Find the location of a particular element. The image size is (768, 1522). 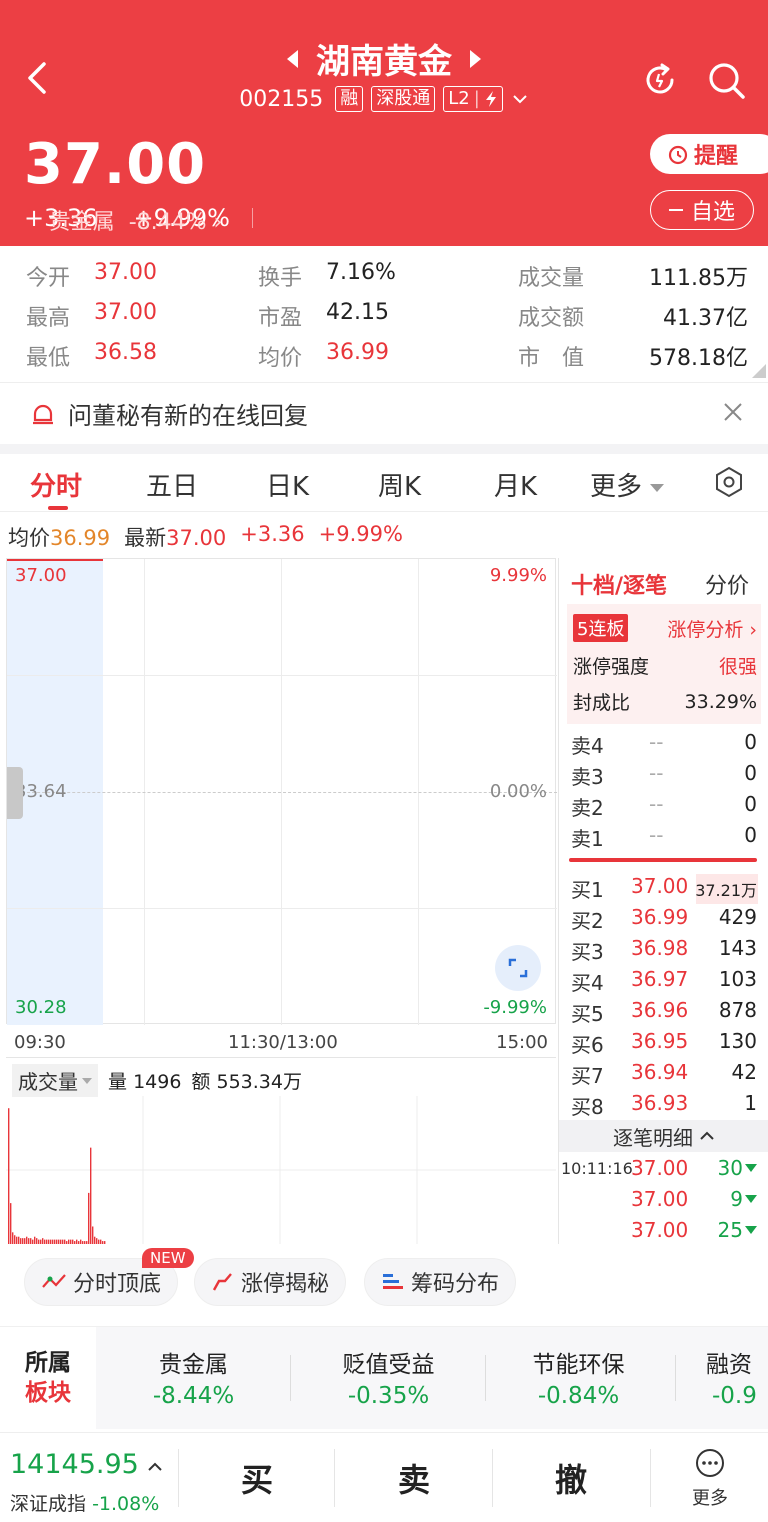

active-tab-indicator is located at coordinates (58, 508).